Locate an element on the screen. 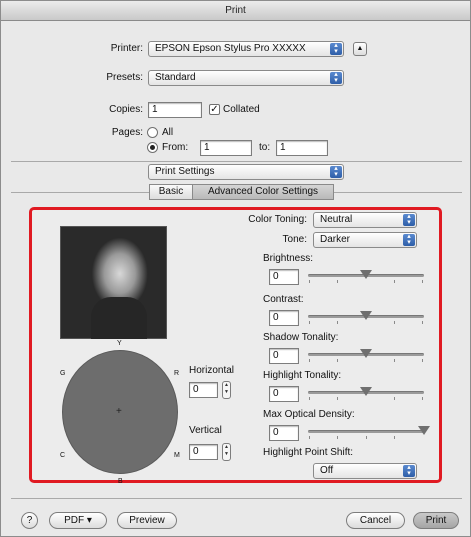 This screenshot has width=471, height=537. copies-field: 1 is located at coordinates (175, 110).